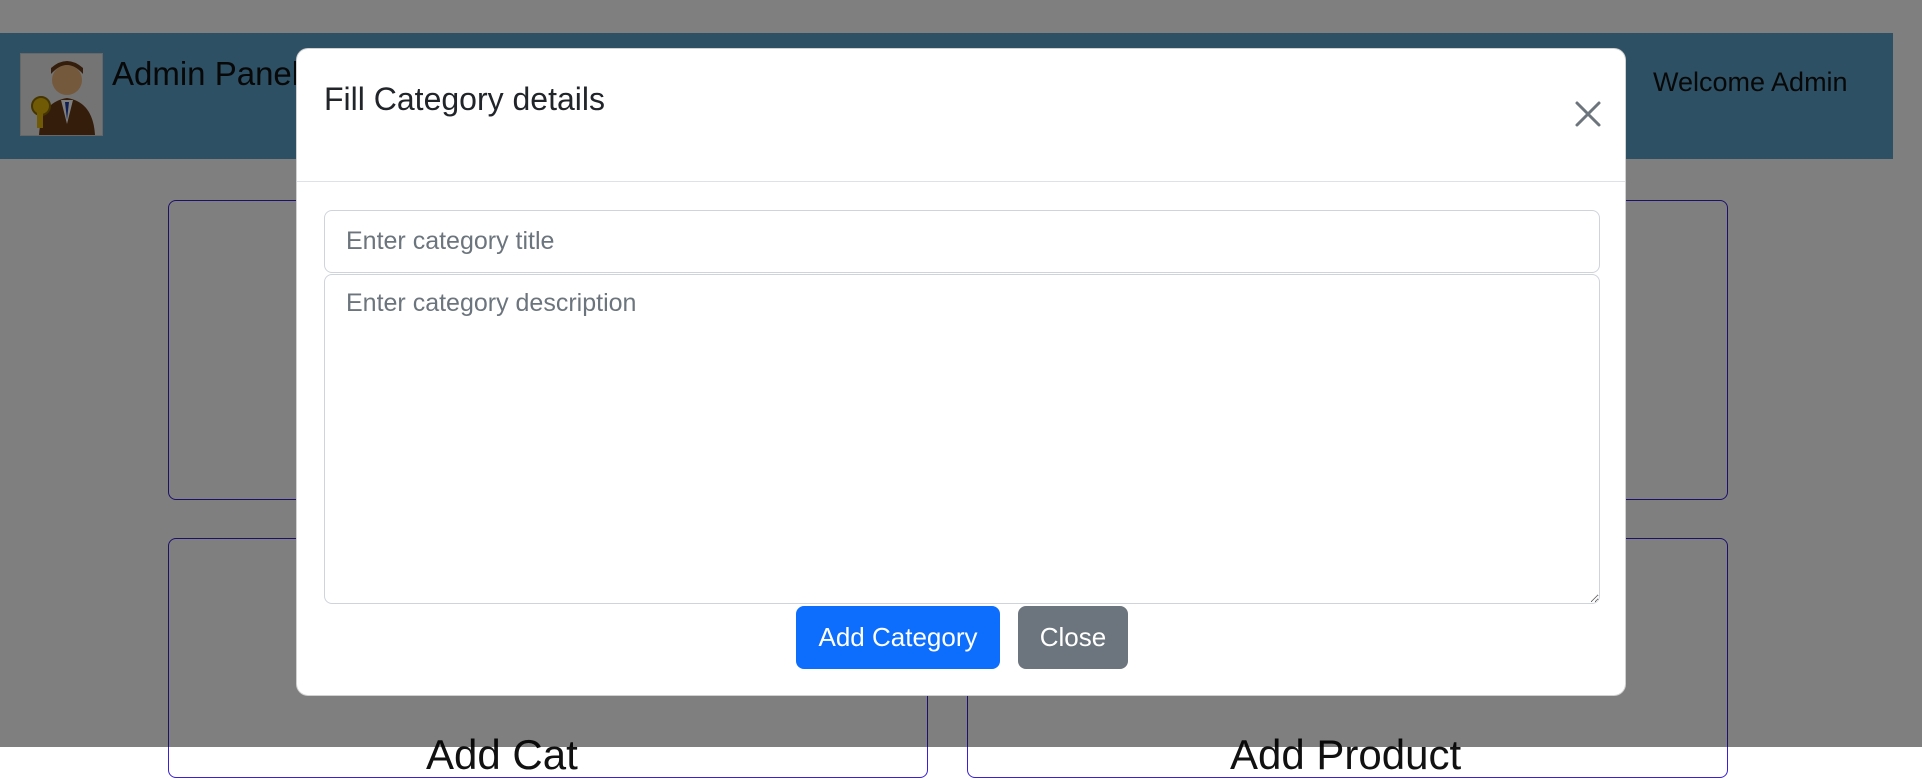 The width and height of the screenshot is (1922, 779). Describe the element at coordinates (1588, 114) in the screenshot. I see `close-icon` at that location.